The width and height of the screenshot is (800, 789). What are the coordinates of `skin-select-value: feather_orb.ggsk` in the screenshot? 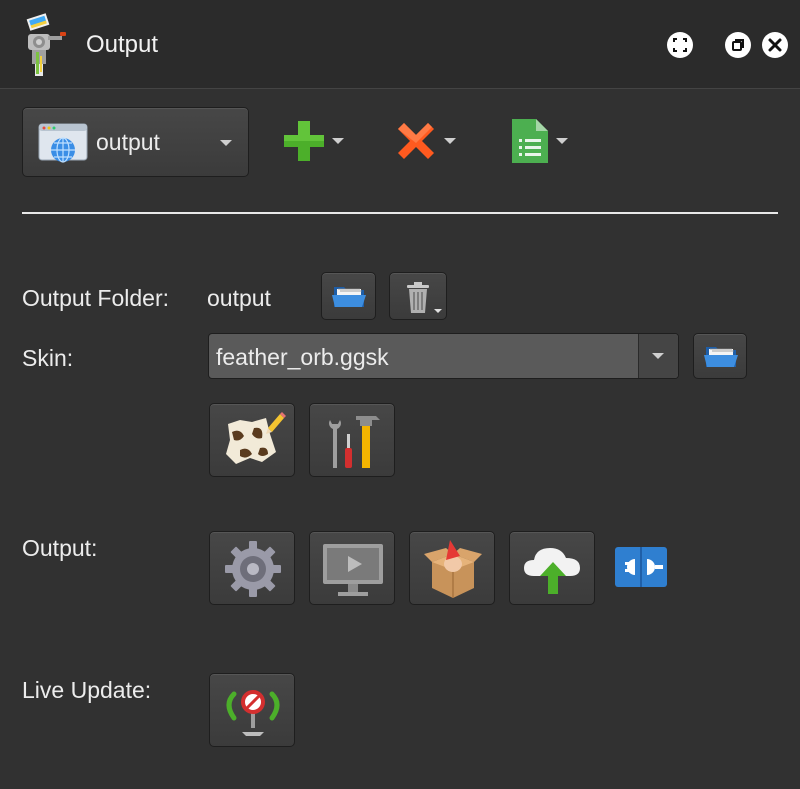 It's located at (302, 357).